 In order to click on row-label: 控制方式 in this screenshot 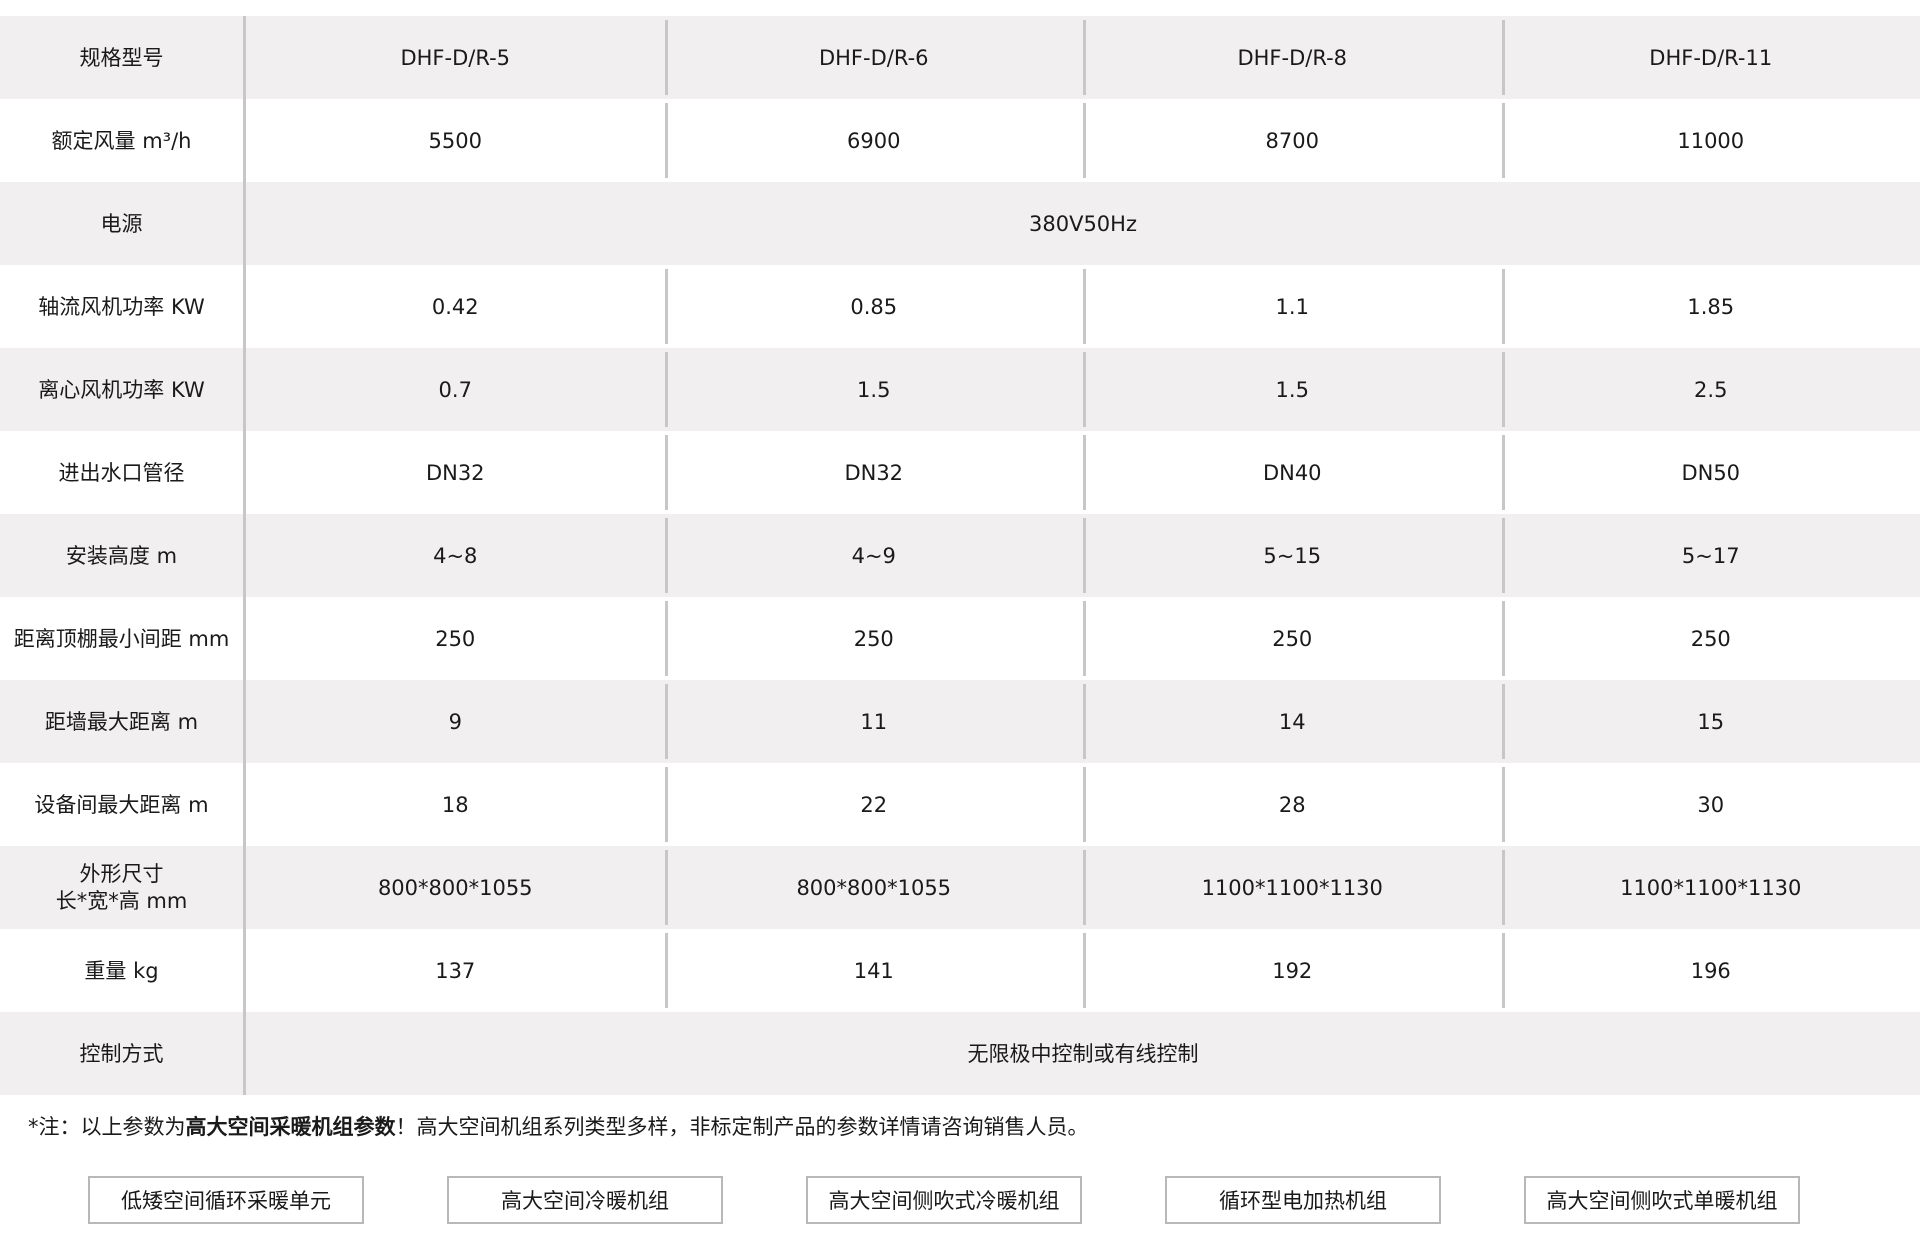, I will do `click(123, 1053)`.